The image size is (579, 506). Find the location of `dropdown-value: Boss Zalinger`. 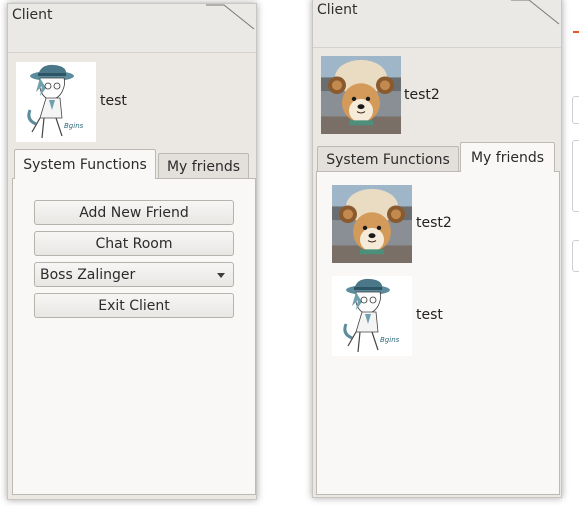

dropdown-value: Boss Zalinger is located at coordinates (88, 274).